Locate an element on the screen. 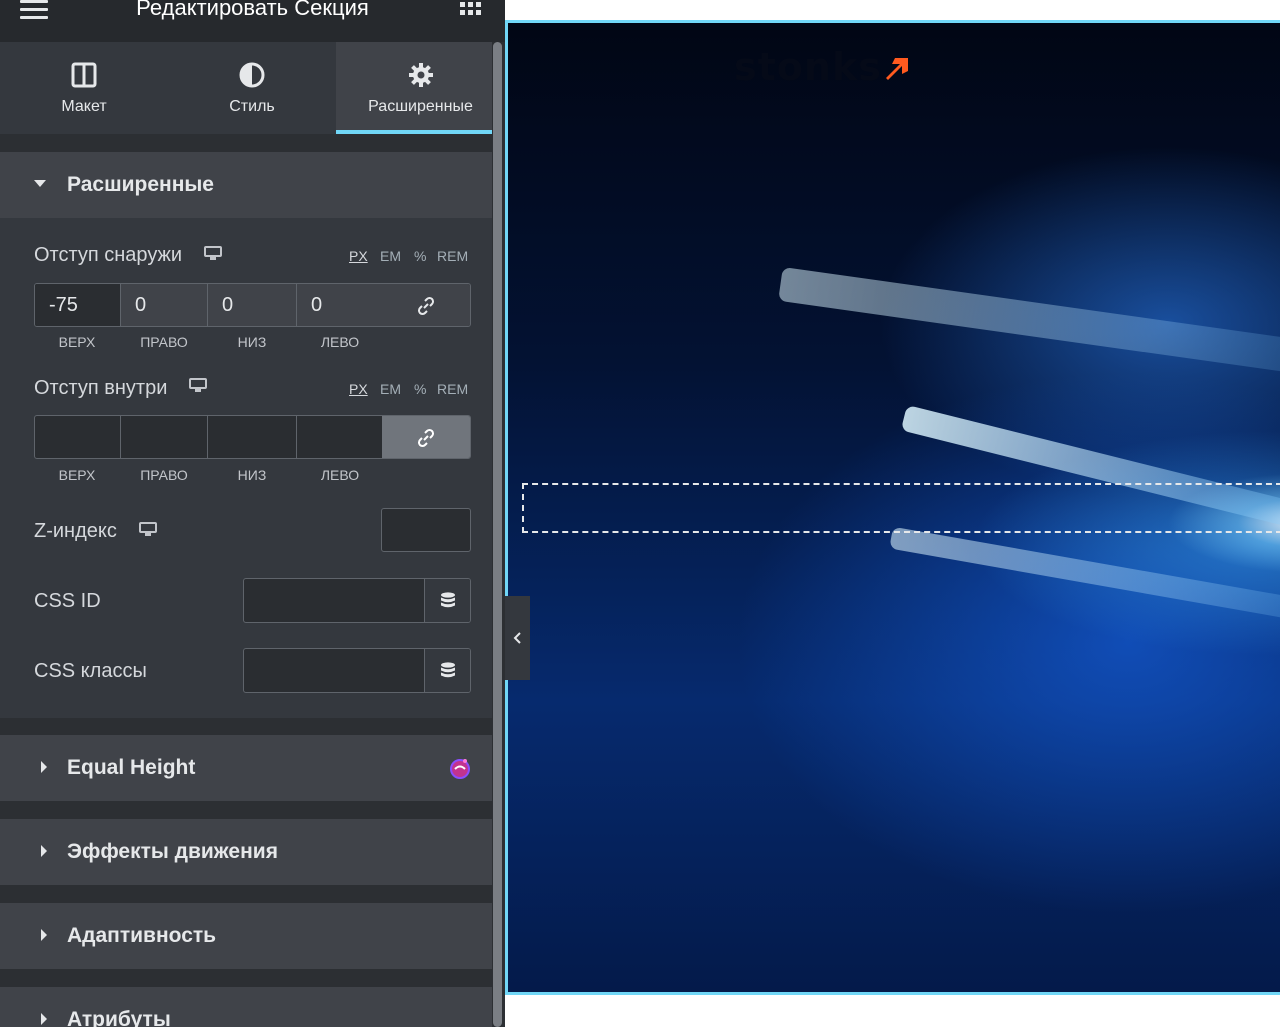  tab-advanced-label: Расширенные is located at coordinates (420, 106).